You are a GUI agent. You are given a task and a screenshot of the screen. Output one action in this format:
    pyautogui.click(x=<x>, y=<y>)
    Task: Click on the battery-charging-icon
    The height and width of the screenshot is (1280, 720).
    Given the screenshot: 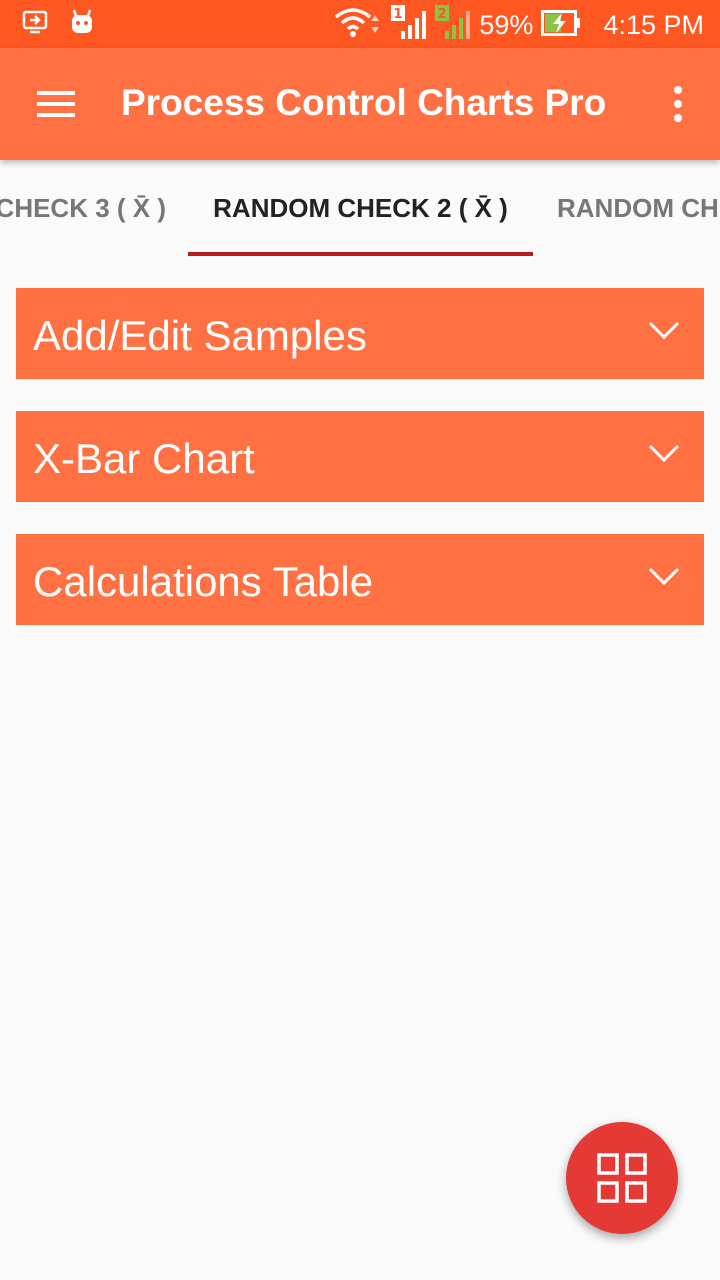 What is the action you would take?
    pyautogui.click(x=561, y=25)
    